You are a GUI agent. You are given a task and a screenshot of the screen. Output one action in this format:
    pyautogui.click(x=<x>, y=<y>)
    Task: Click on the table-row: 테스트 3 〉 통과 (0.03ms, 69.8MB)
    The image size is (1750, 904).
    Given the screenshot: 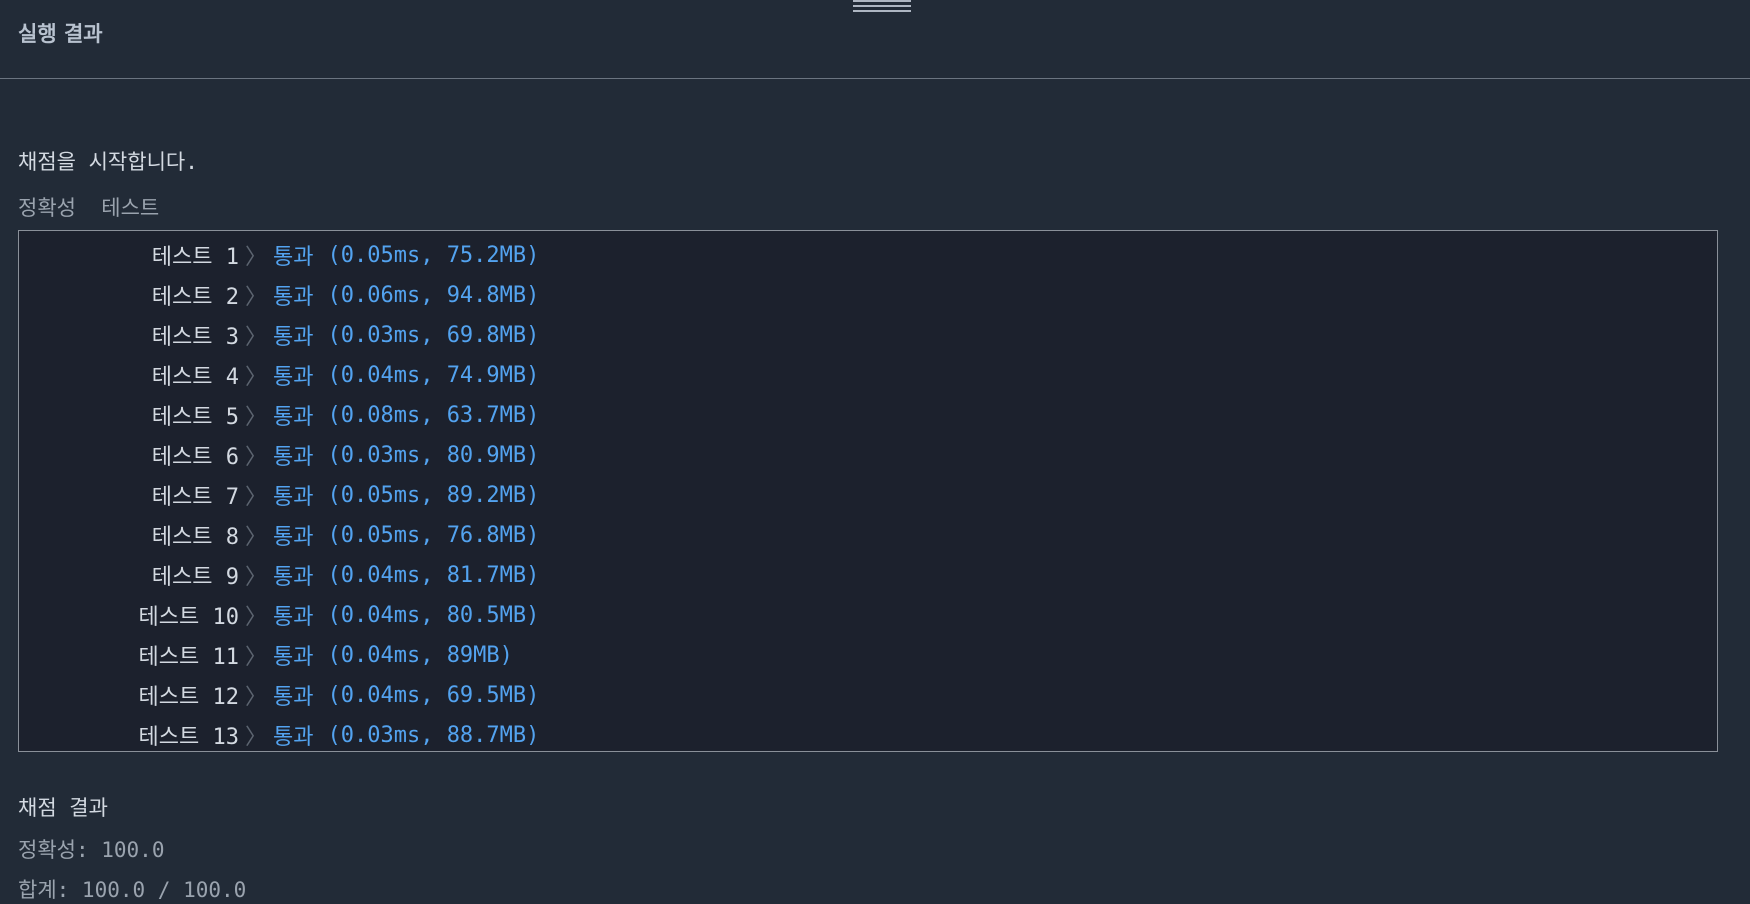 What is the action you would take?
    pyautogui.click(x=279, y=335)
    